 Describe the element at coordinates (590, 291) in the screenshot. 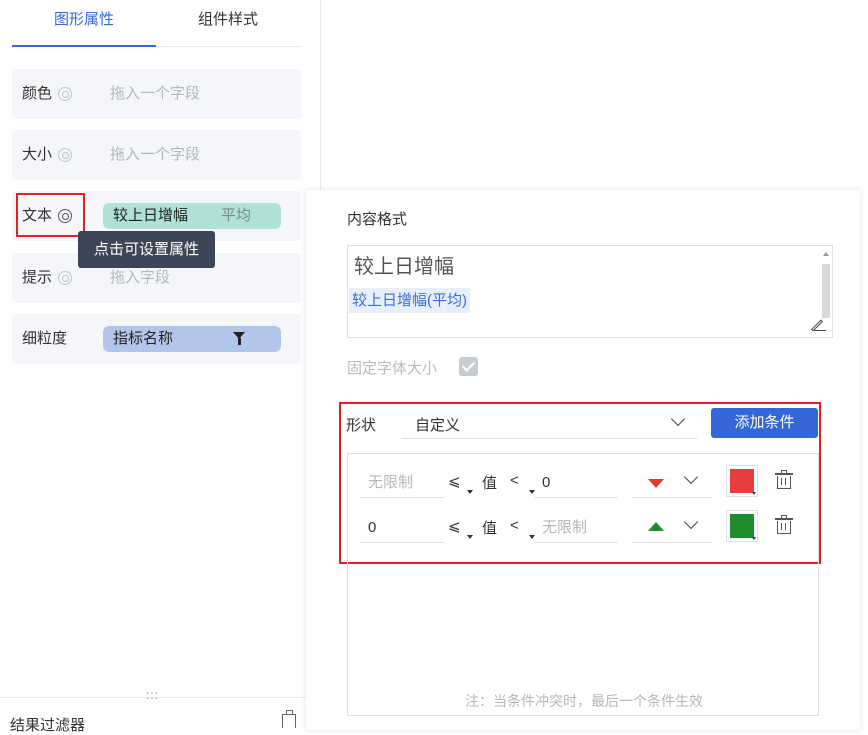

I see `content-editor: 较上日增幅 较上日增幅(平均)` at that location.